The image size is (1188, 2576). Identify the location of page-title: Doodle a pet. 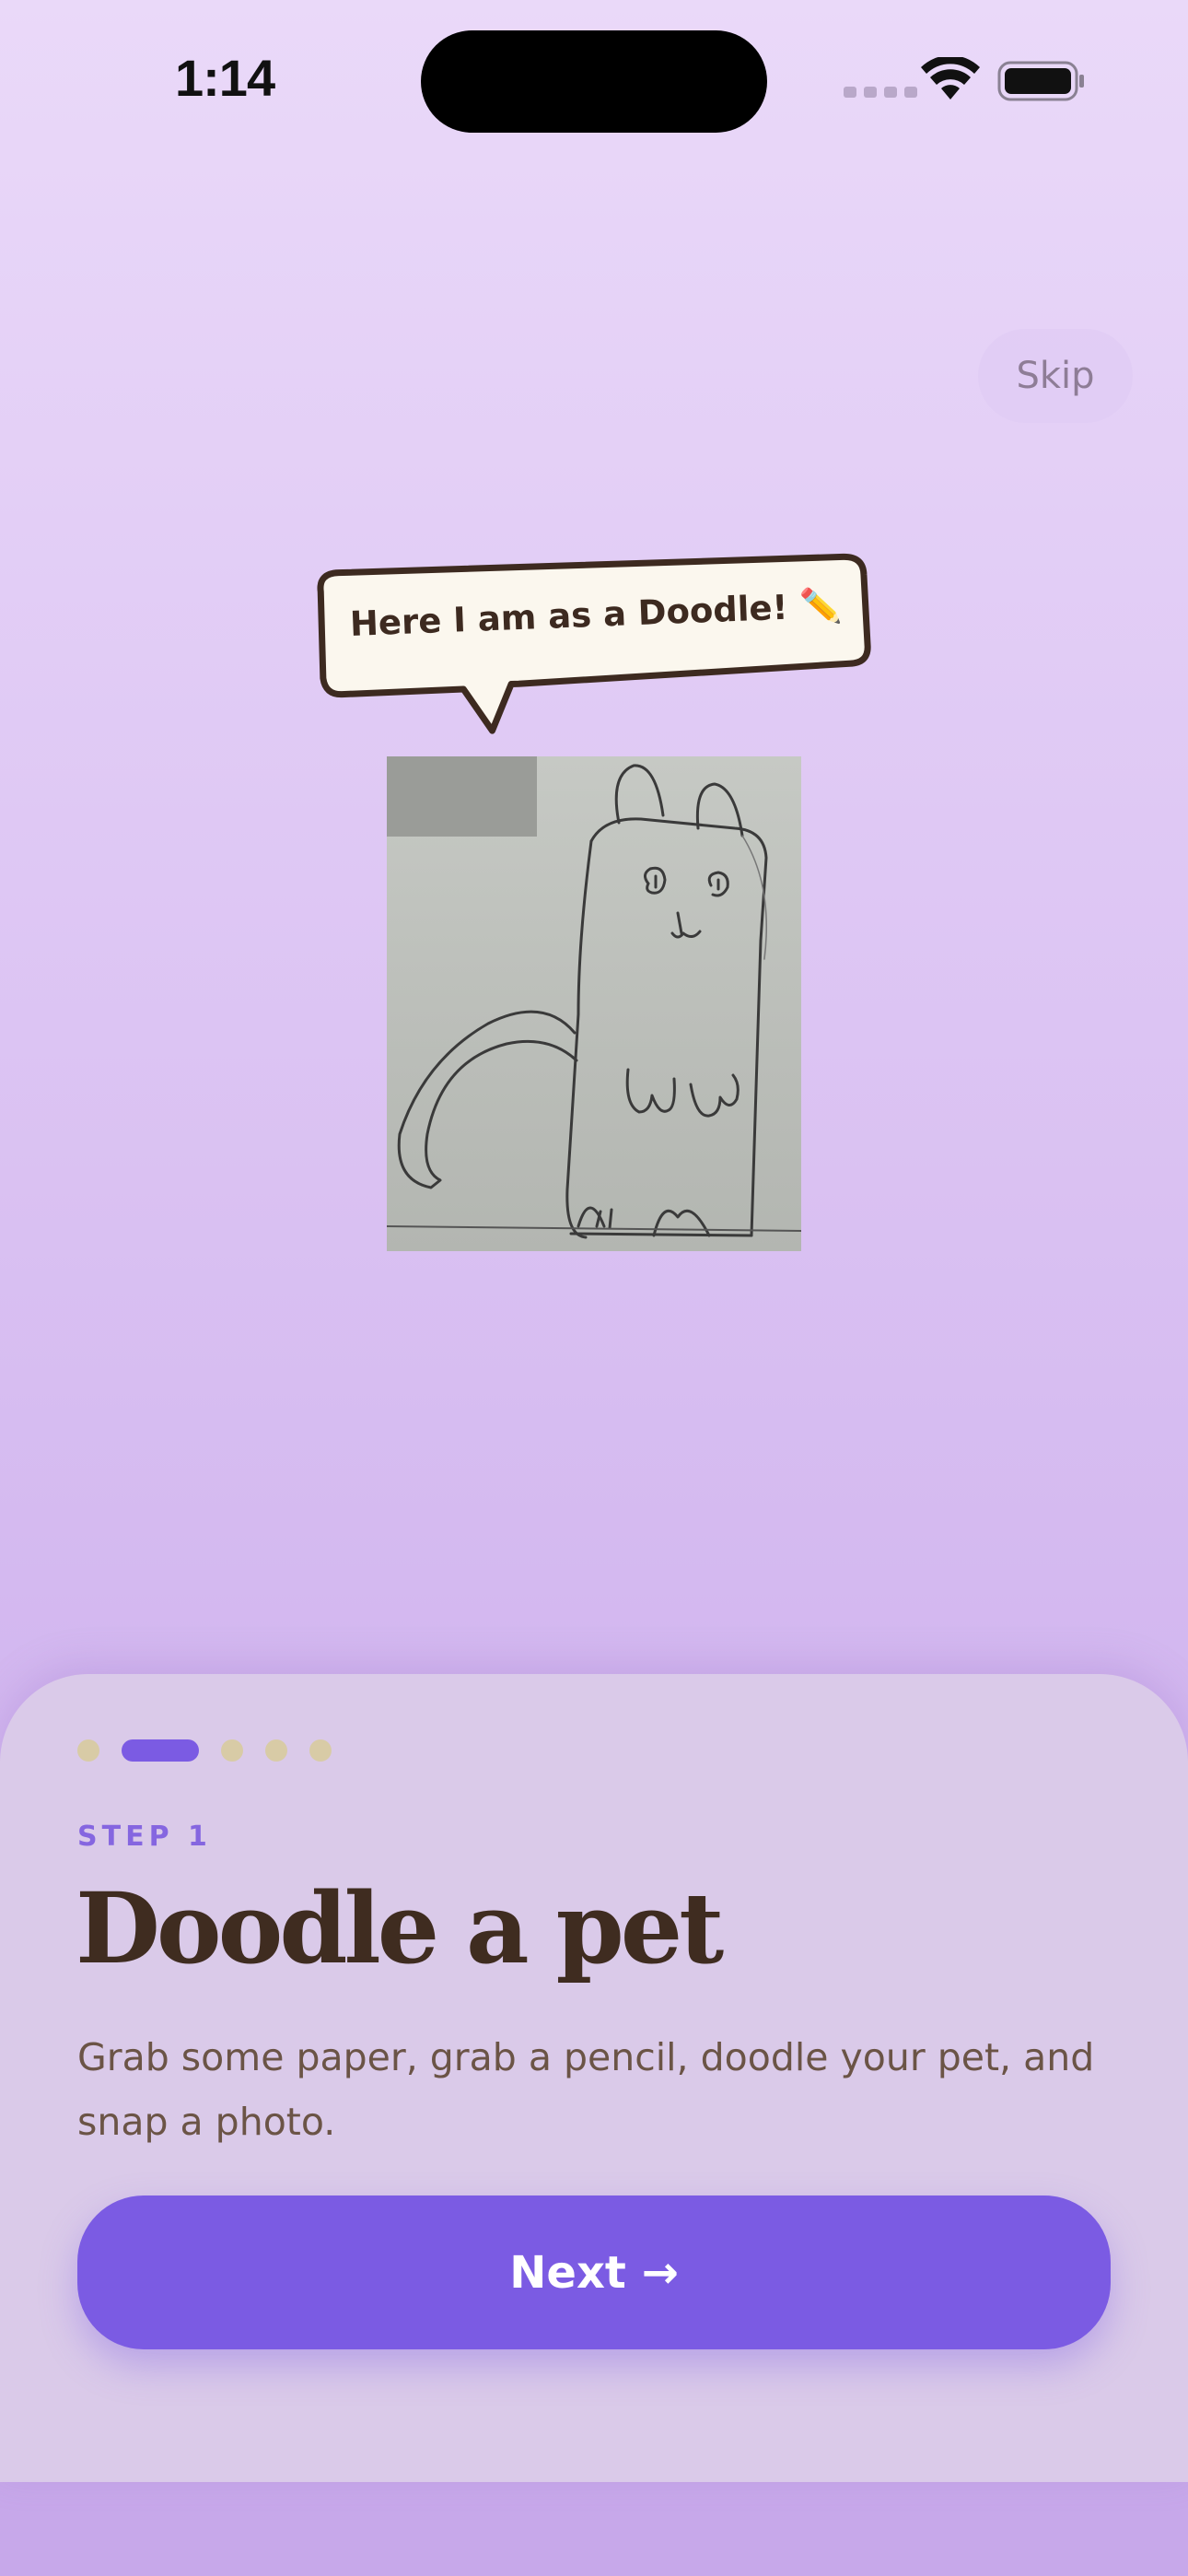
(400, 1927).